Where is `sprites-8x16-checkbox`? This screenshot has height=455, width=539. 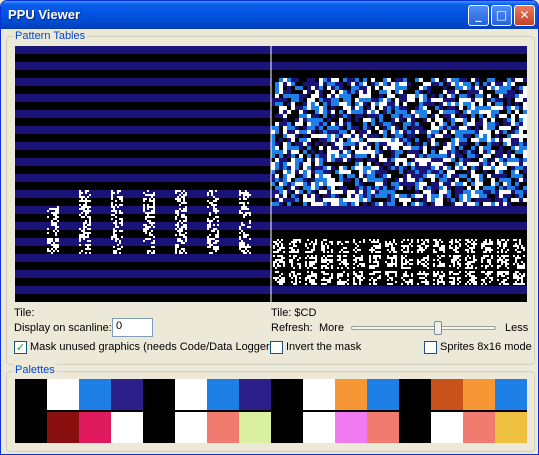
sprites-8x16-checkbox is located at coordinates (430, 347).